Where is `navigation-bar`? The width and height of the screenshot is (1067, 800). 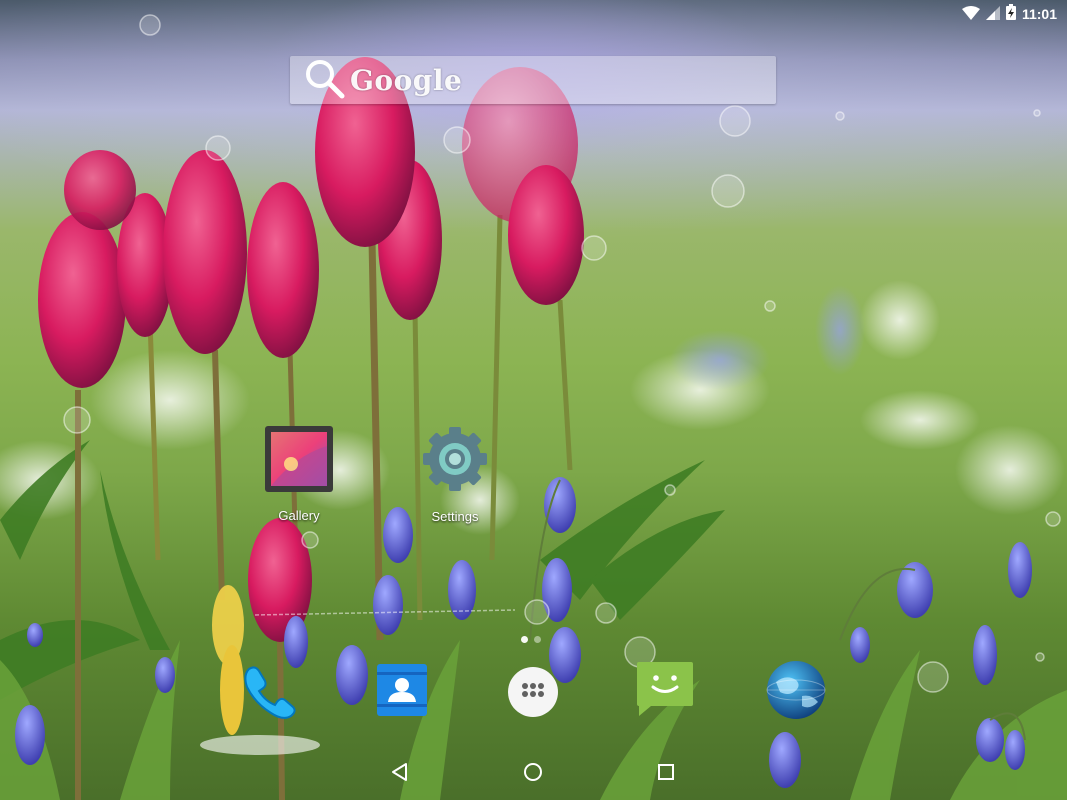 navigation-bar is located at coordinates (533, 775).